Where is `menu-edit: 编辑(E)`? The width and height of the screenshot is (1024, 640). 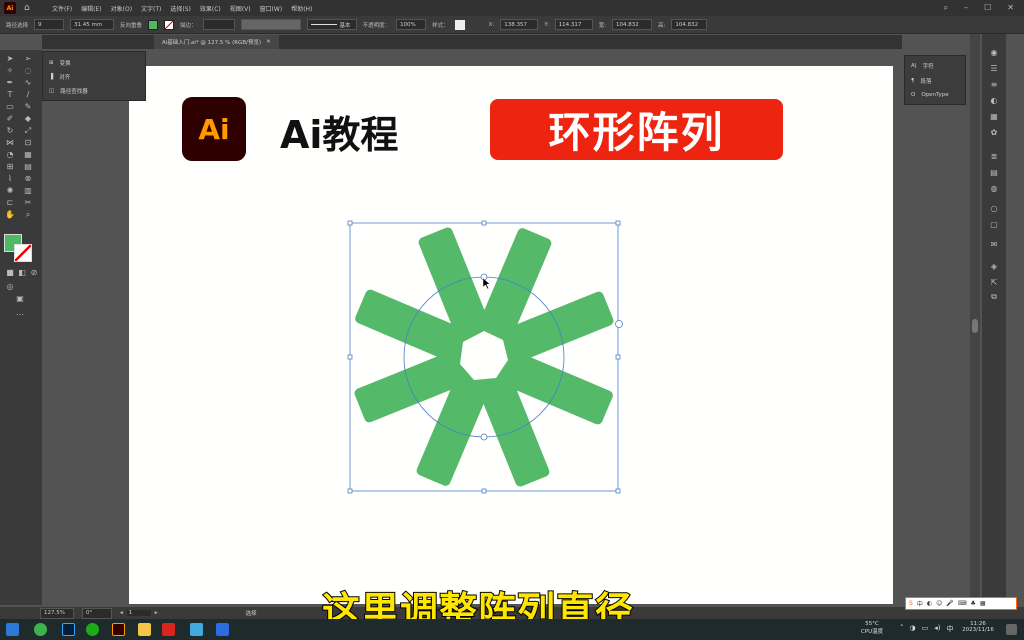 menu-edit: 编辑(E) is located at coordinates (91, 8).